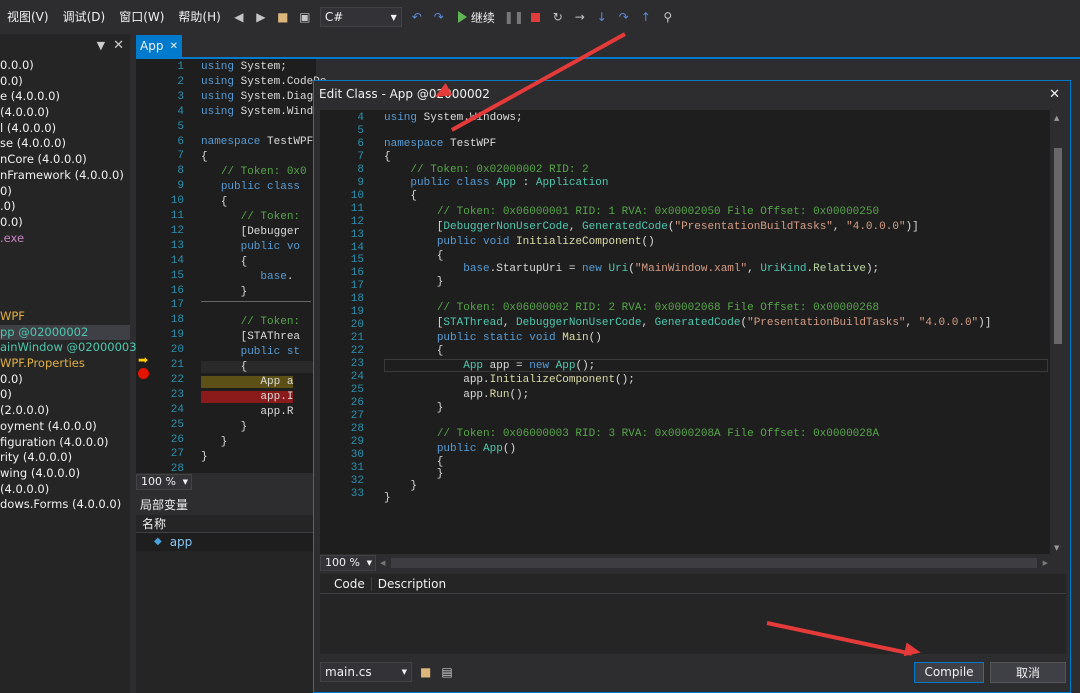 Image resolution: width=1080 pixels, height=693 pixels. Describe the element at coordinates (101, 45) in the screenshot. I see `panel-dropdown-icon: ▼` at that location.